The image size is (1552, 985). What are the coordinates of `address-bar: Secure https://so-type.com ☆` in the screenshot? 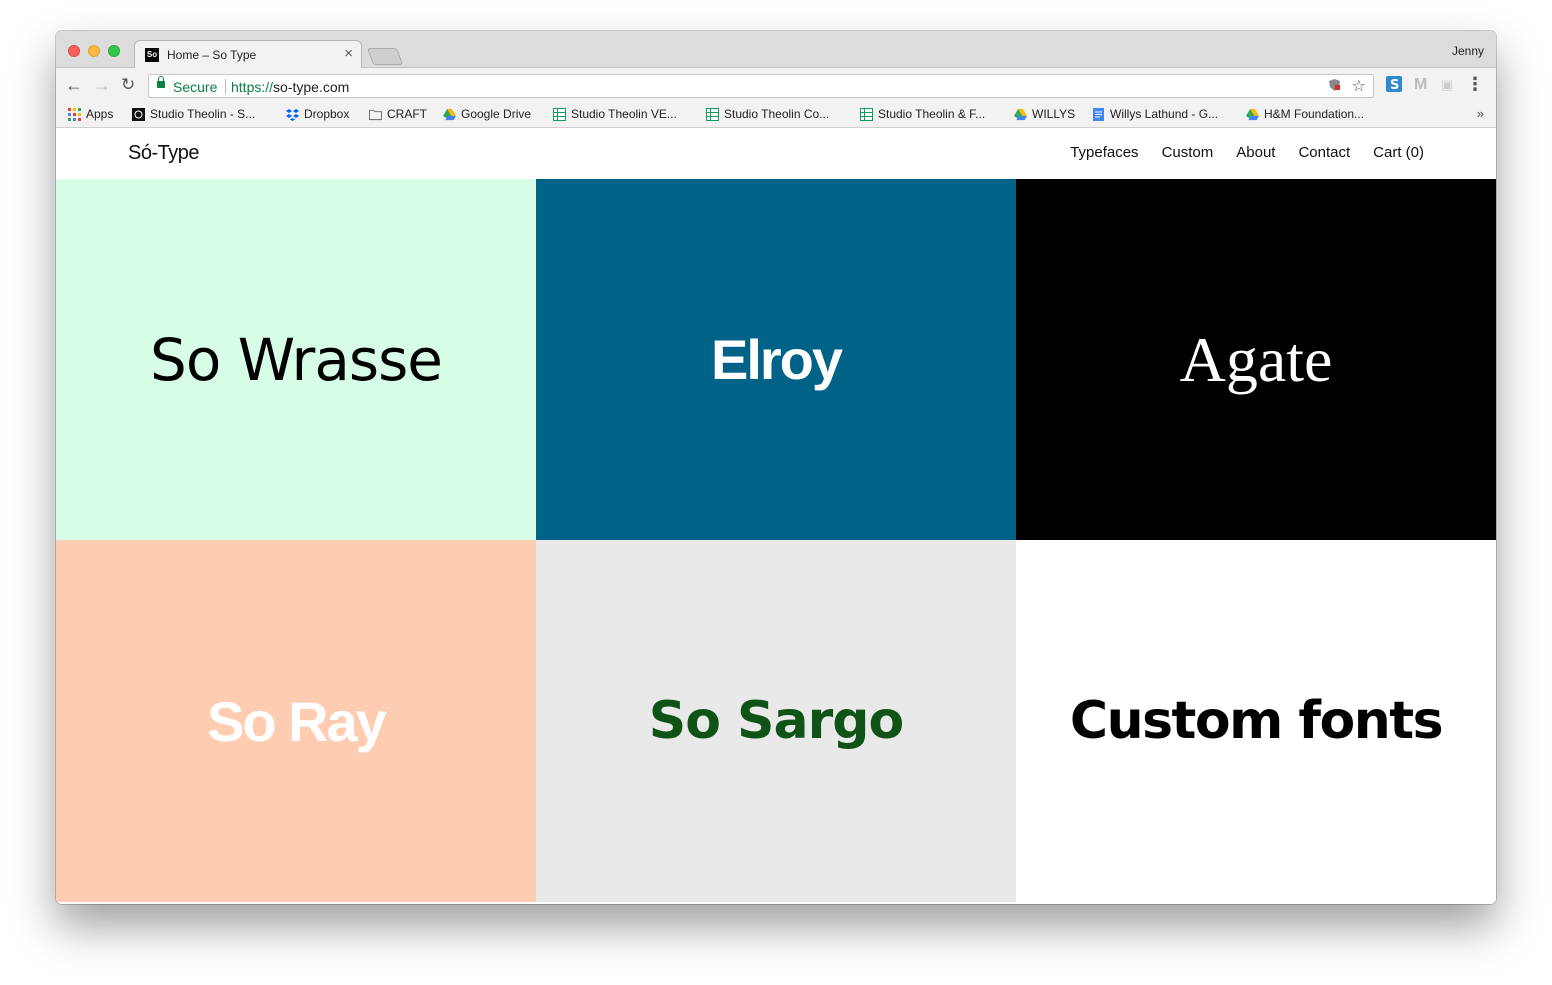 It's located at (761, 86).